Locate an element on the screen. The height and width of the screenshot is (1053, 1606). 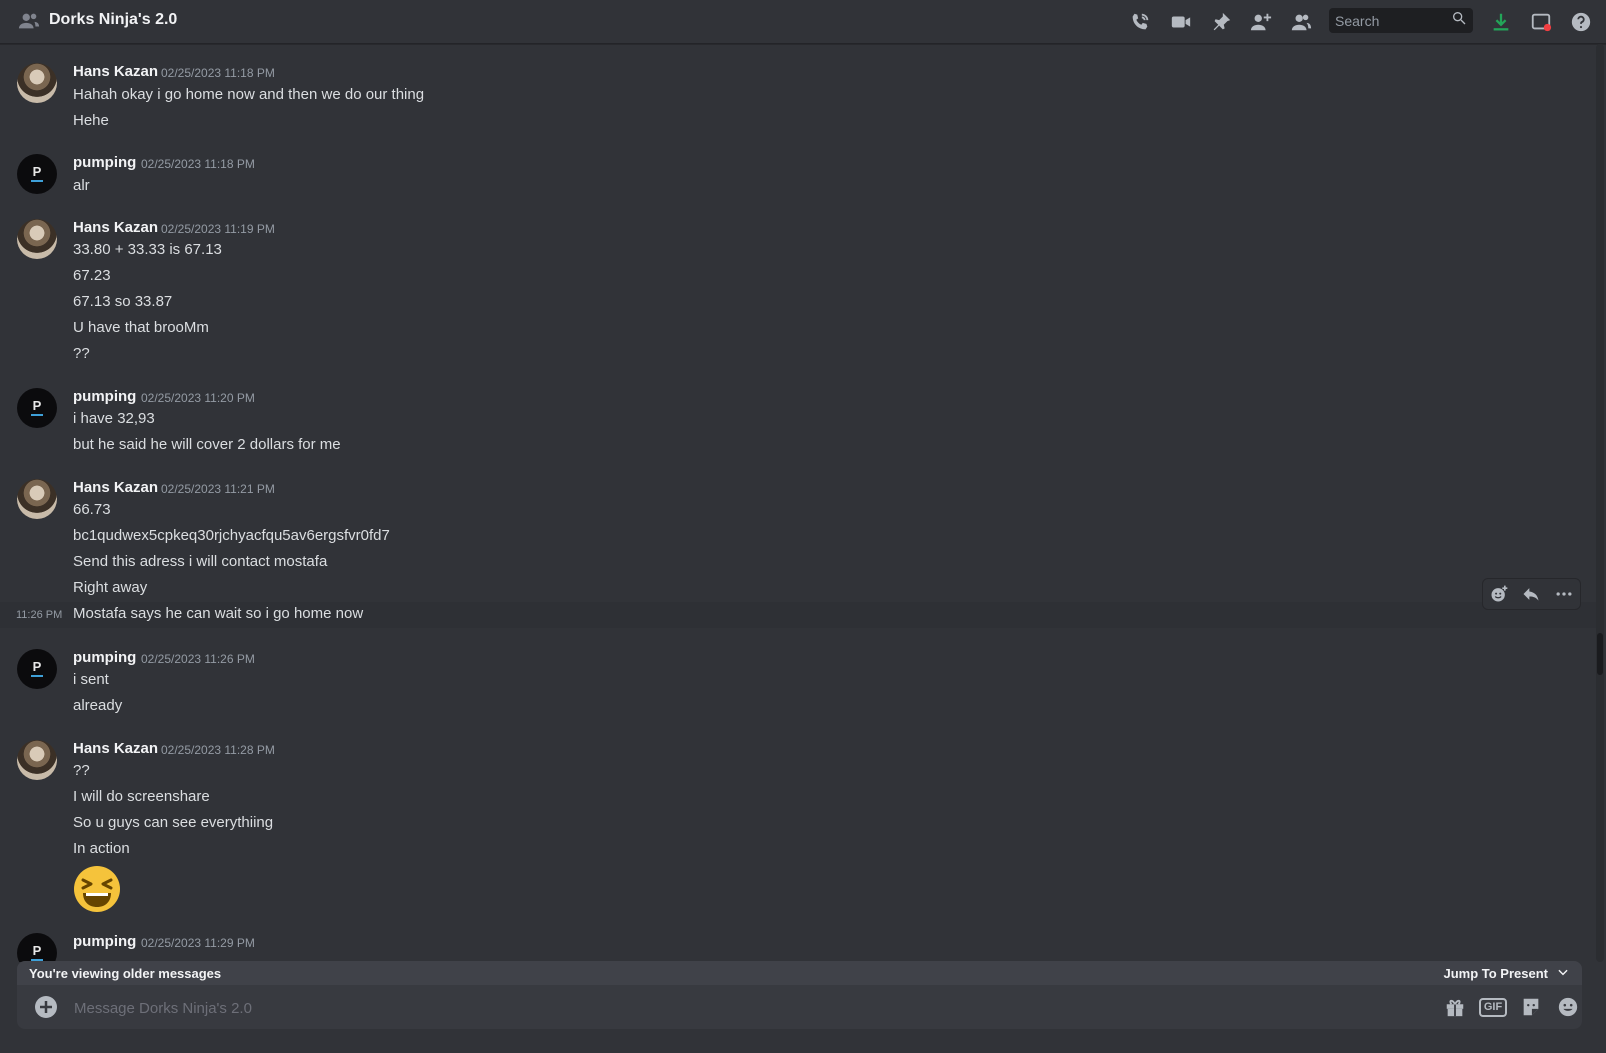
message-line: i have 32,93 is located at coordinates (114, 418).